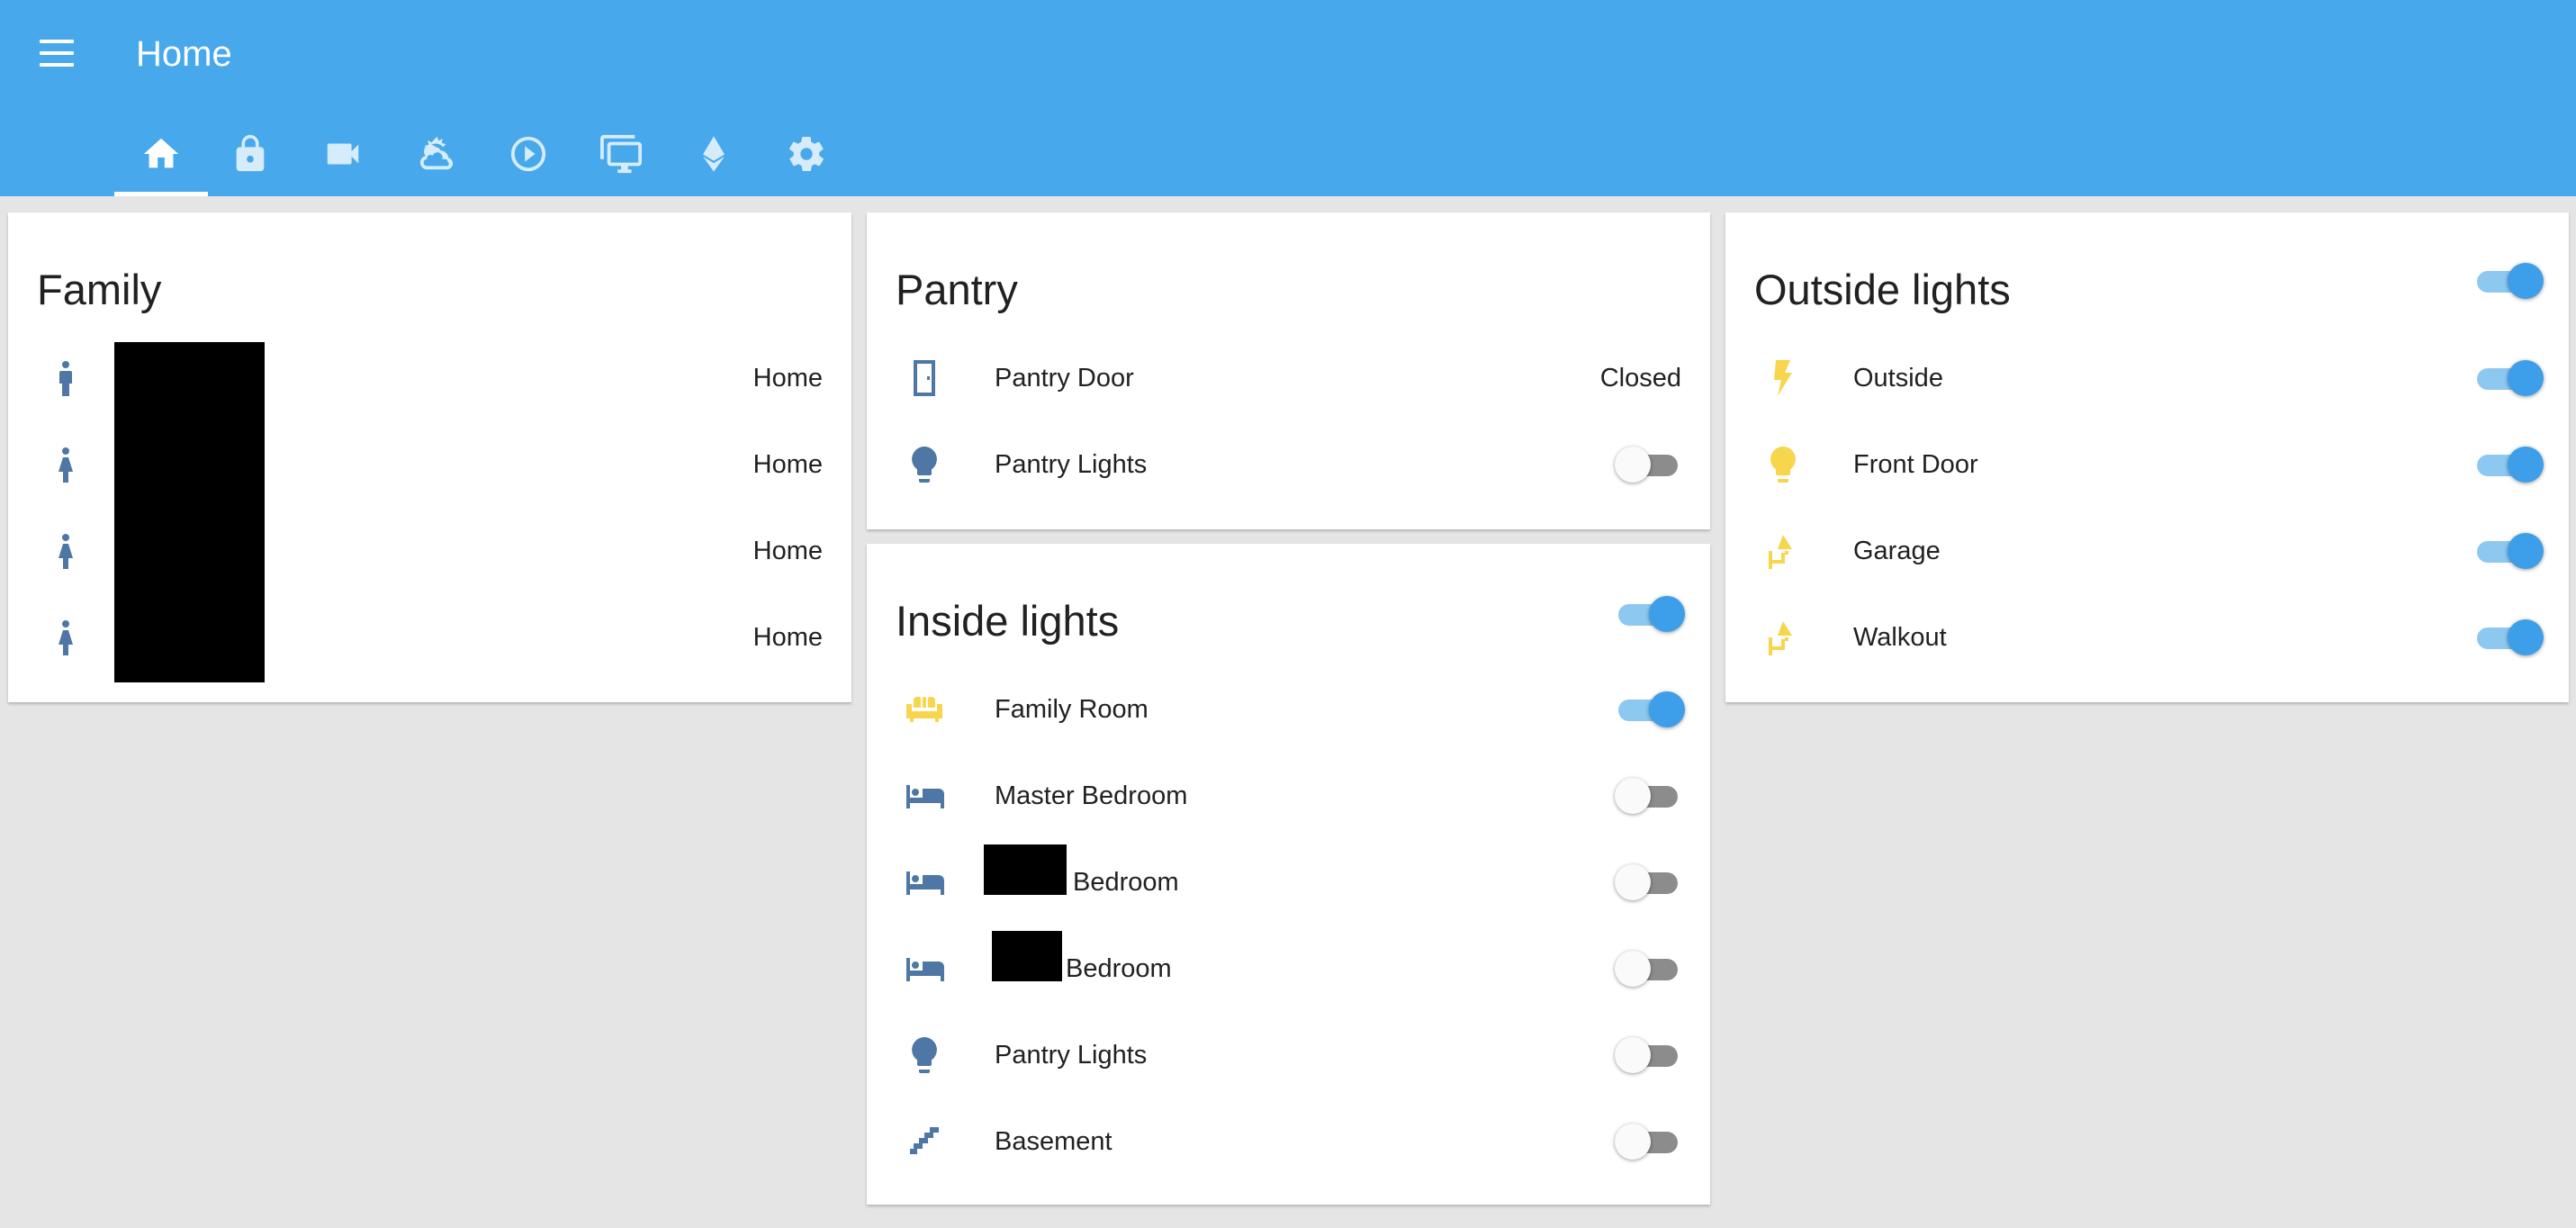  What do you see at coordinates (1288, 709) in the screenshot?
I see `entity-row: Family Room` at bounding box center [1288, 709].